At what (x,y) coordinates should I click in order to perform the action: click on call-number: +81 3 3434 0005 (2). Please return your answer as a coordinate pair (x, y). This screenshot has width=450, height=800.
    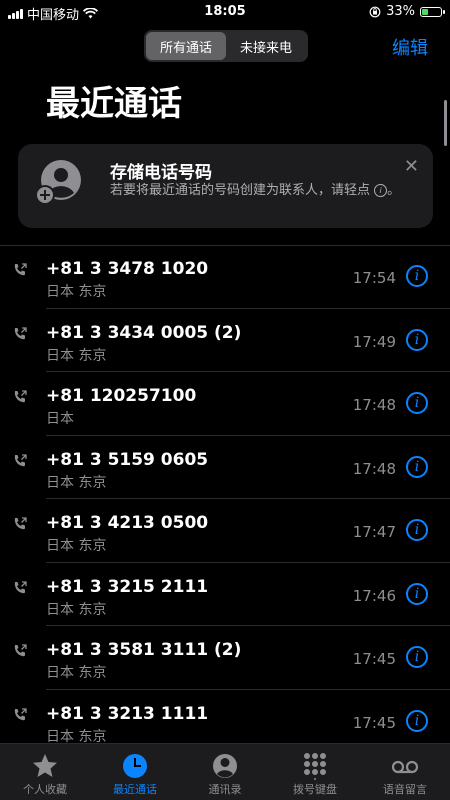
    Looking at the image, I should click on (144, 332).